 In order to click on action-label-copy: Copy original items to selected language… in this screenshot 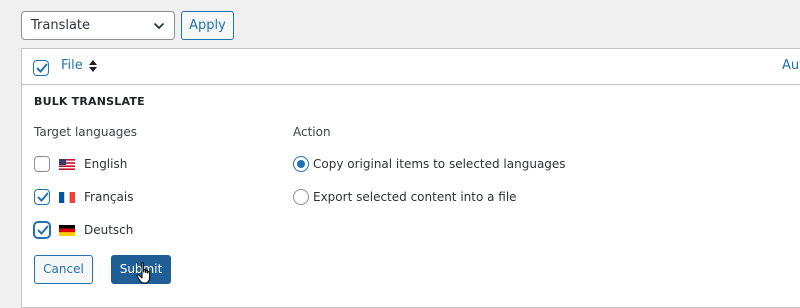, I will do `click(439, 164)`.